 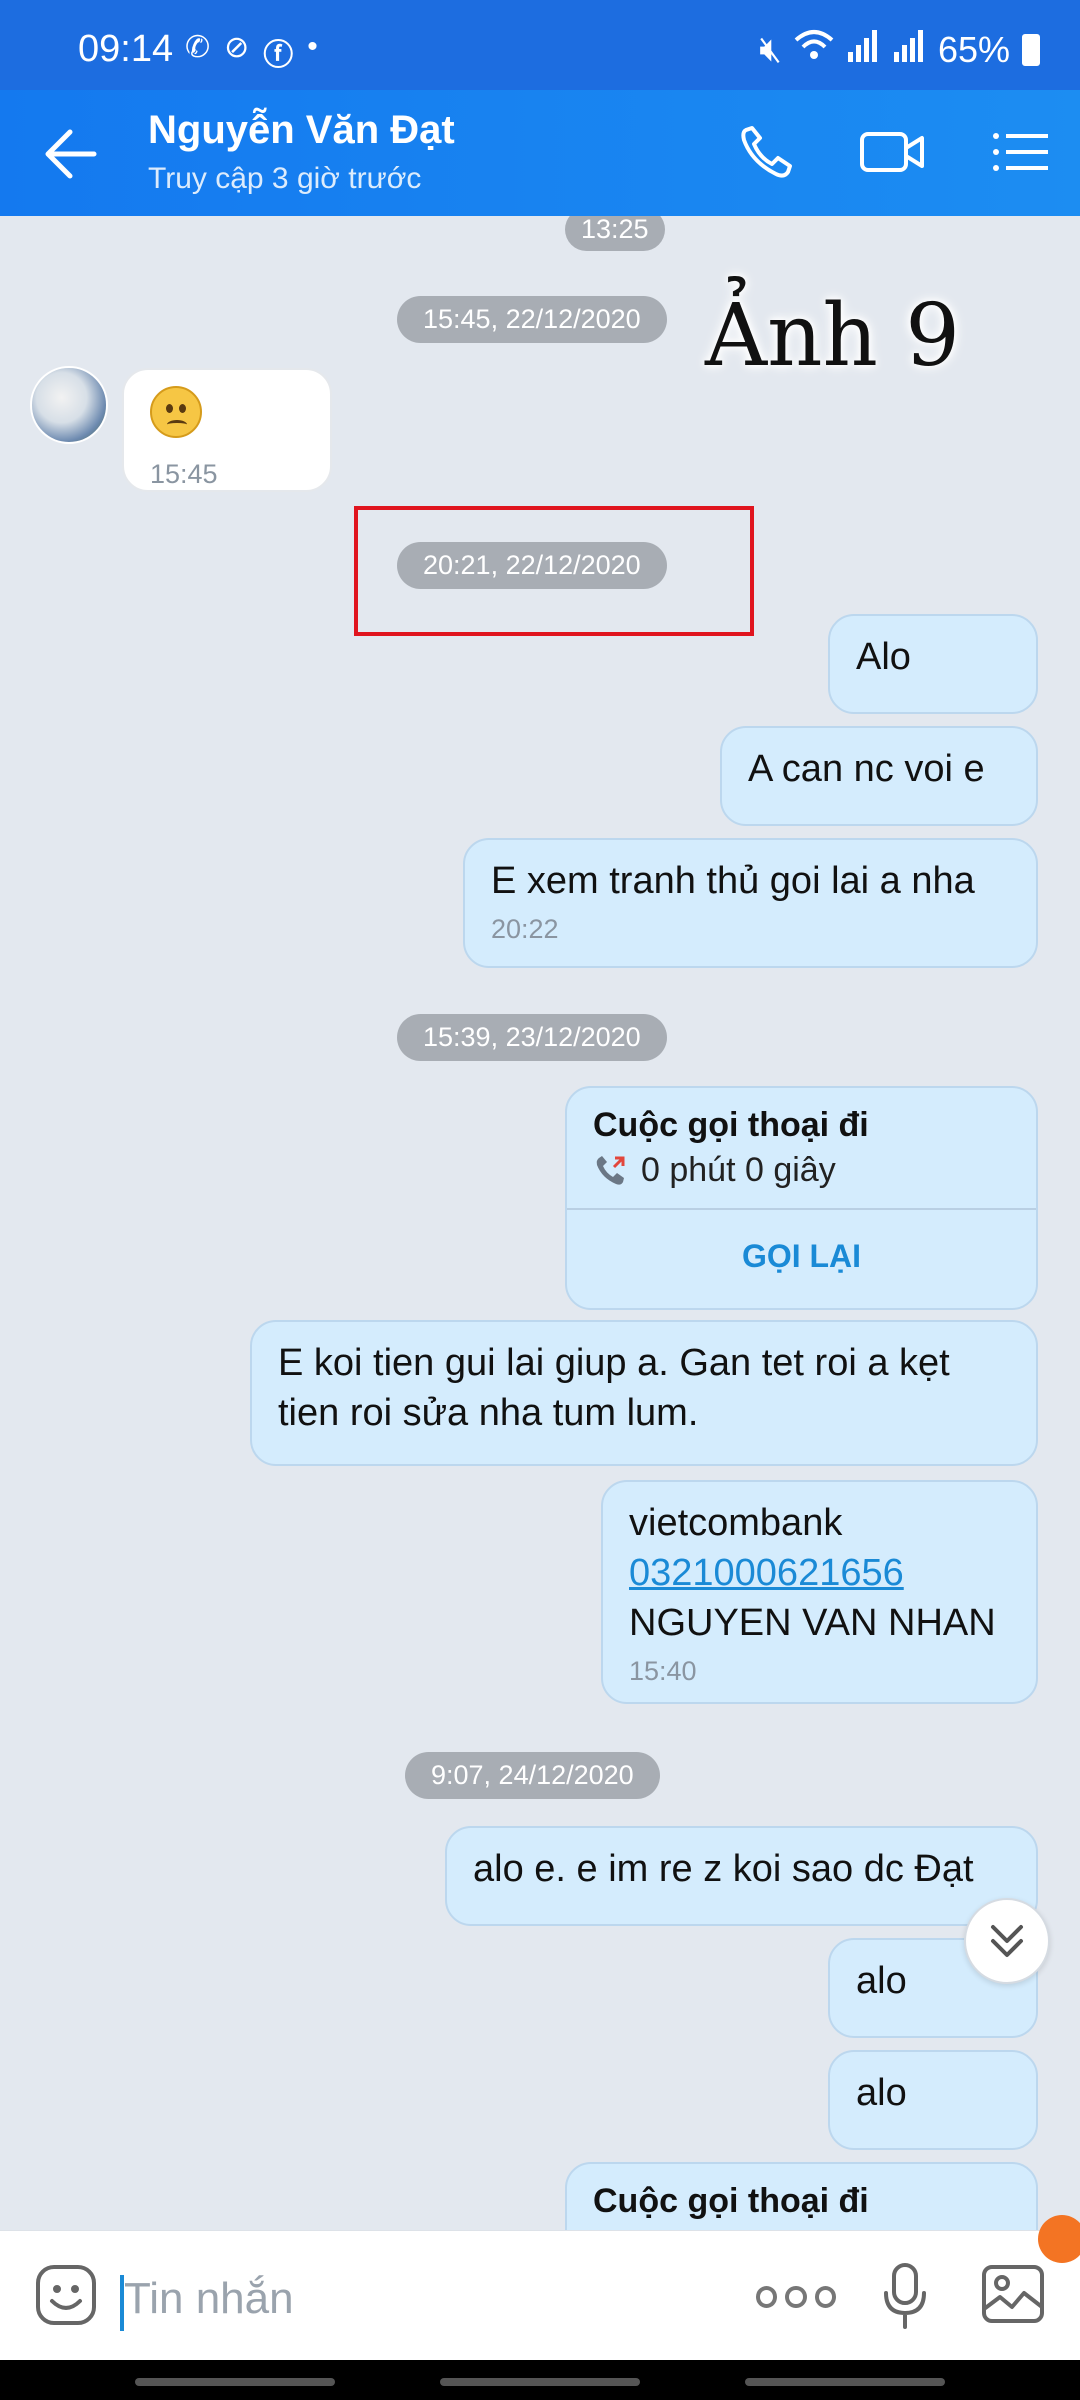 I want to click on outgoing-call-card: Cuộc gọi thoại đi 0 phút 0 giây GỌI LẠI, so click(x=801, y=1198).